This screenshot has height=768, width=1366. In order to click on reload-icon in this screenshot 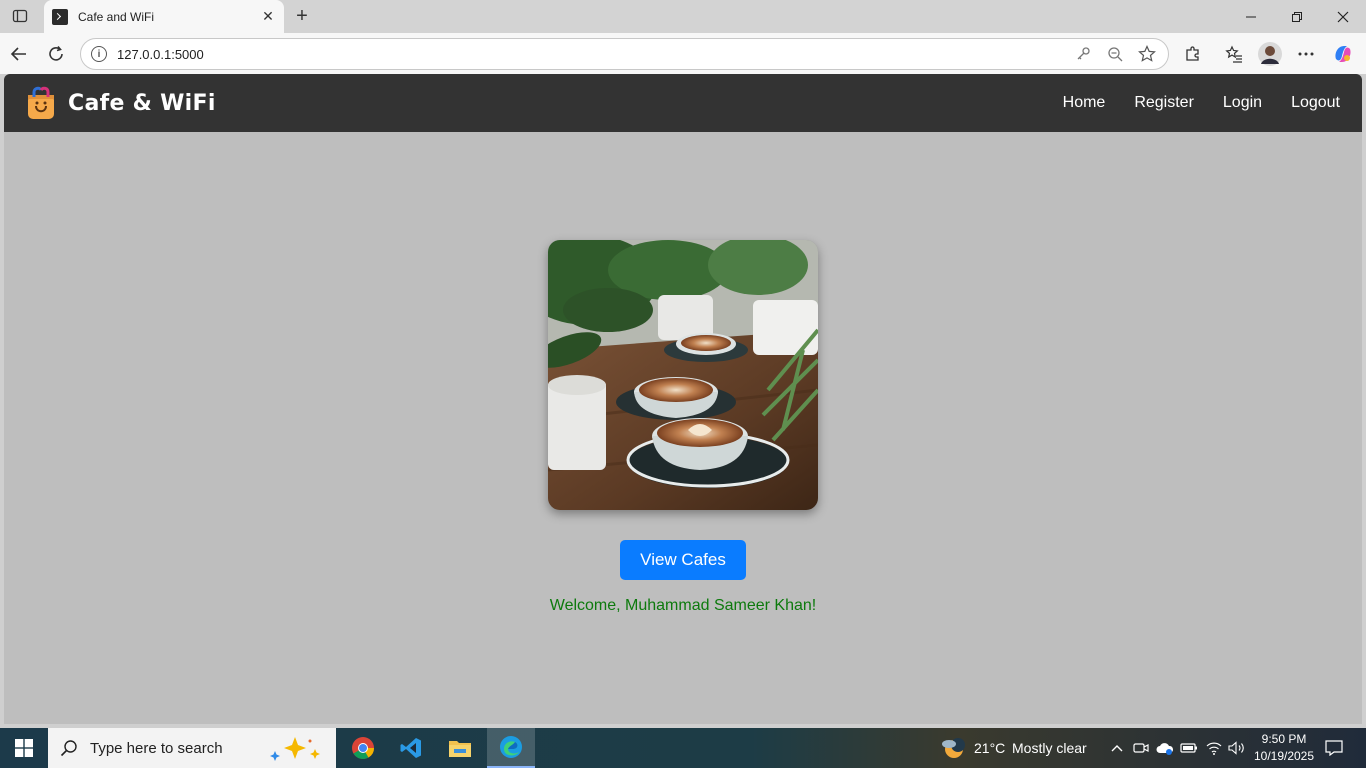, I will do `click(56, 53)`.